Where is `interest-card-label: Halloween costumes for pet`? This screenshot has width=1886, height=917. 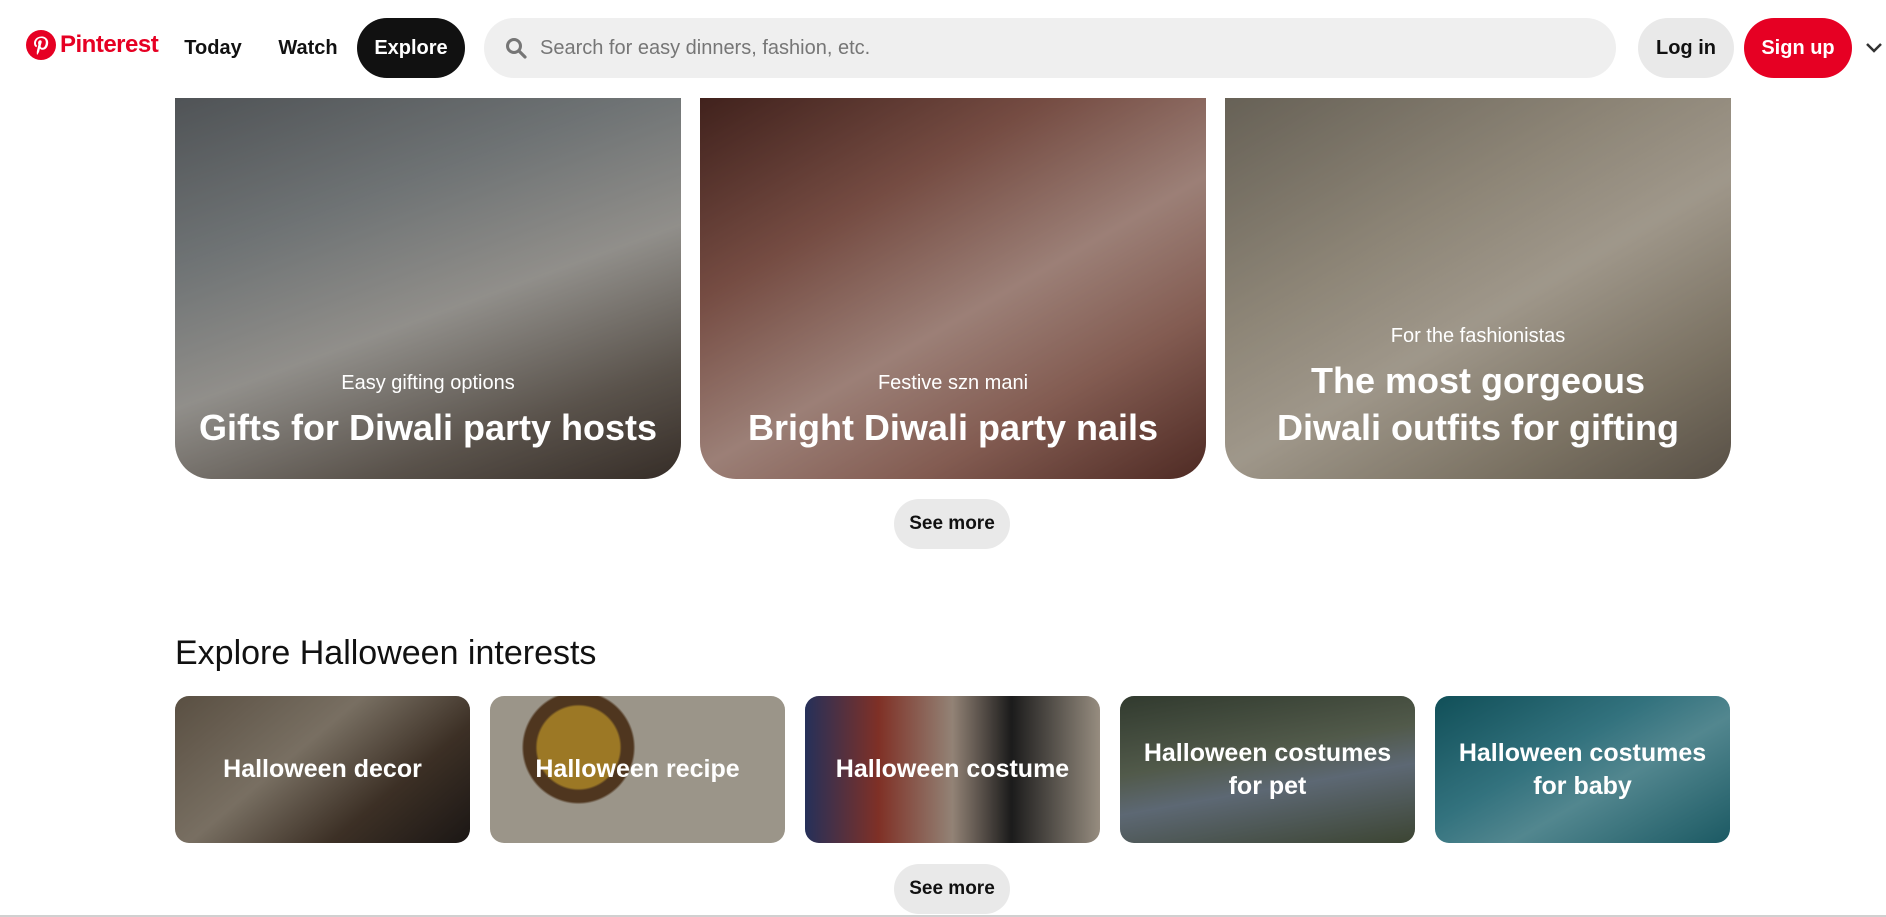 interest-card-label: Halloween costumes for pet is located at coordinates (1267, 769).